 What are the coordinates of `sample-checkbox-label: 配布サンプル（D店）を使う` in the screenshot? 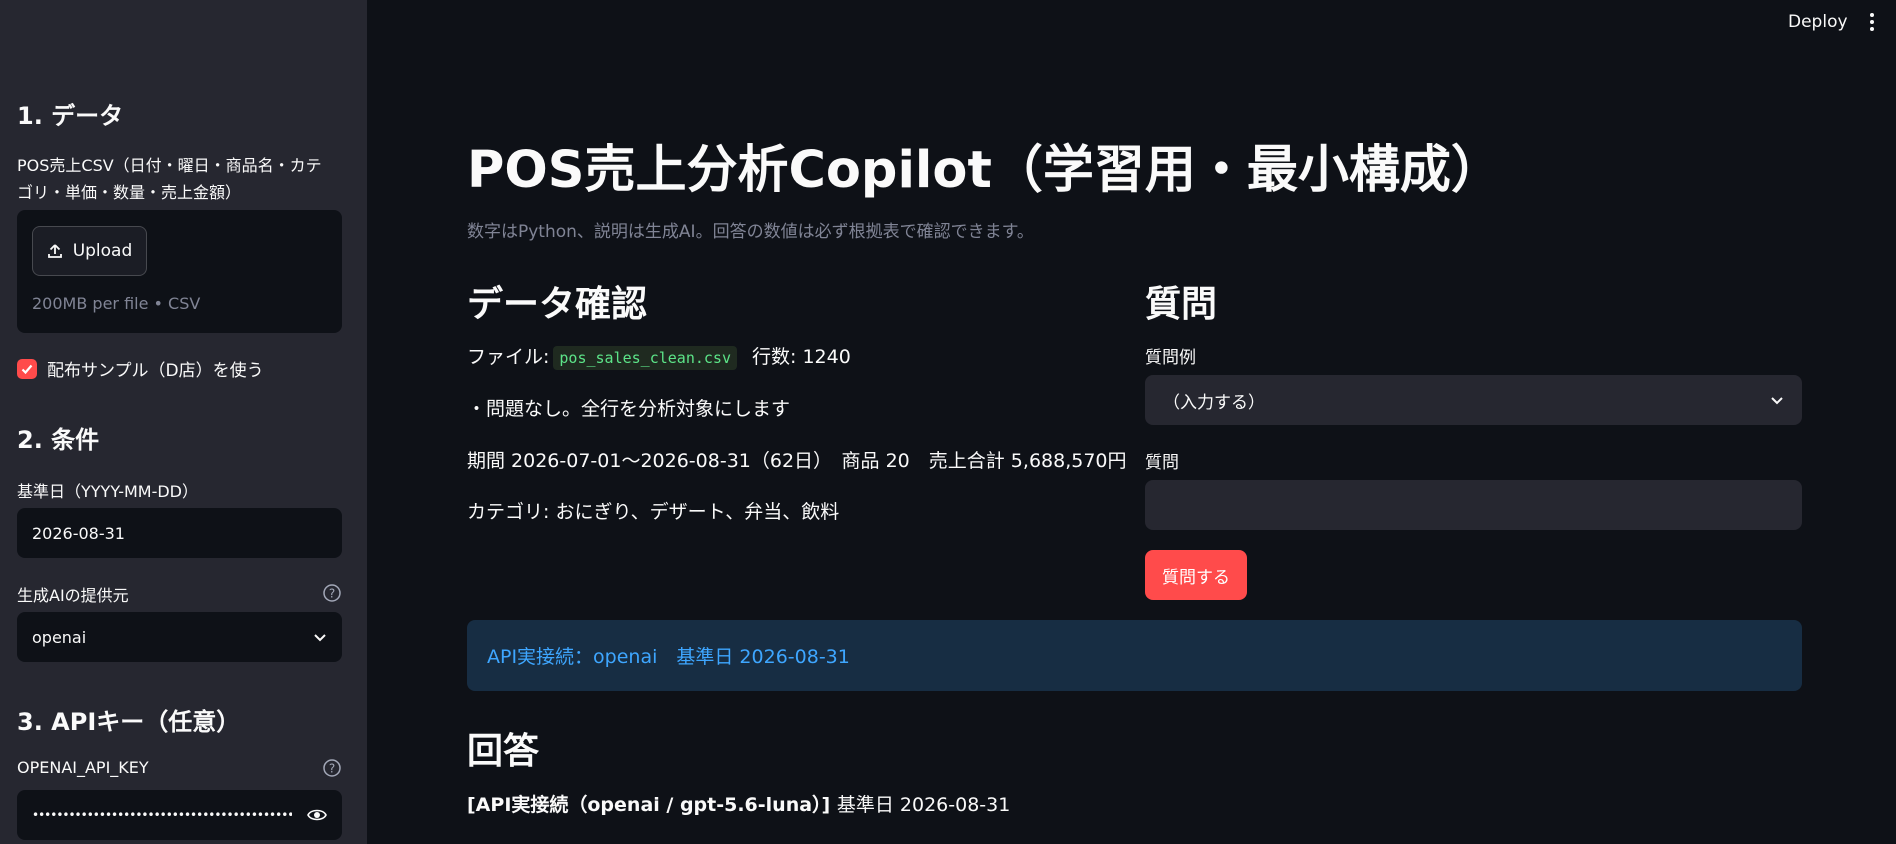 It's located at (155, 371).